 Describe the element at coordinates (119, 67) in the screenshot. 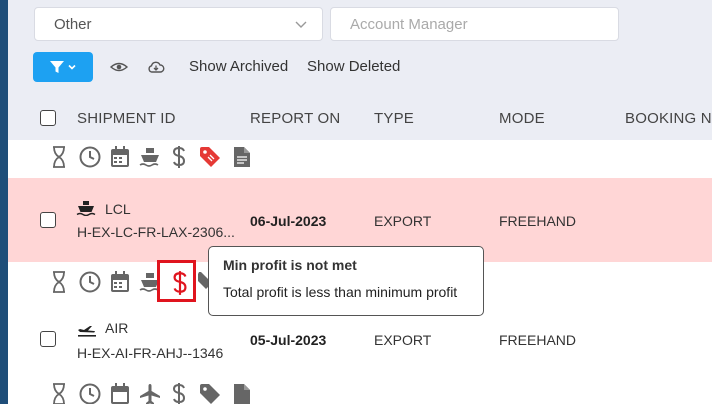

I see `eye-icon` at that location.